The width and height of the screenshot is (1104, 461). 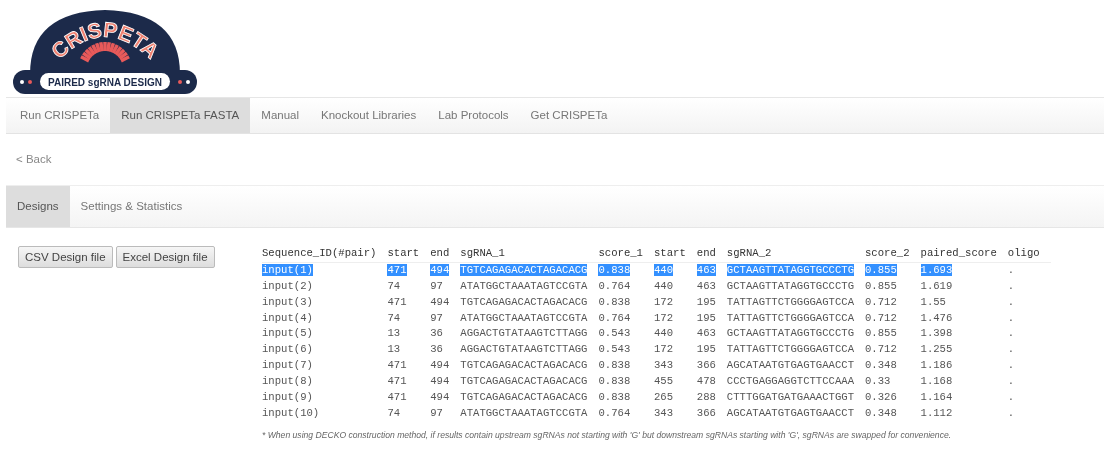 I want to click on table-cell: 265, so click(x=675, y=398).